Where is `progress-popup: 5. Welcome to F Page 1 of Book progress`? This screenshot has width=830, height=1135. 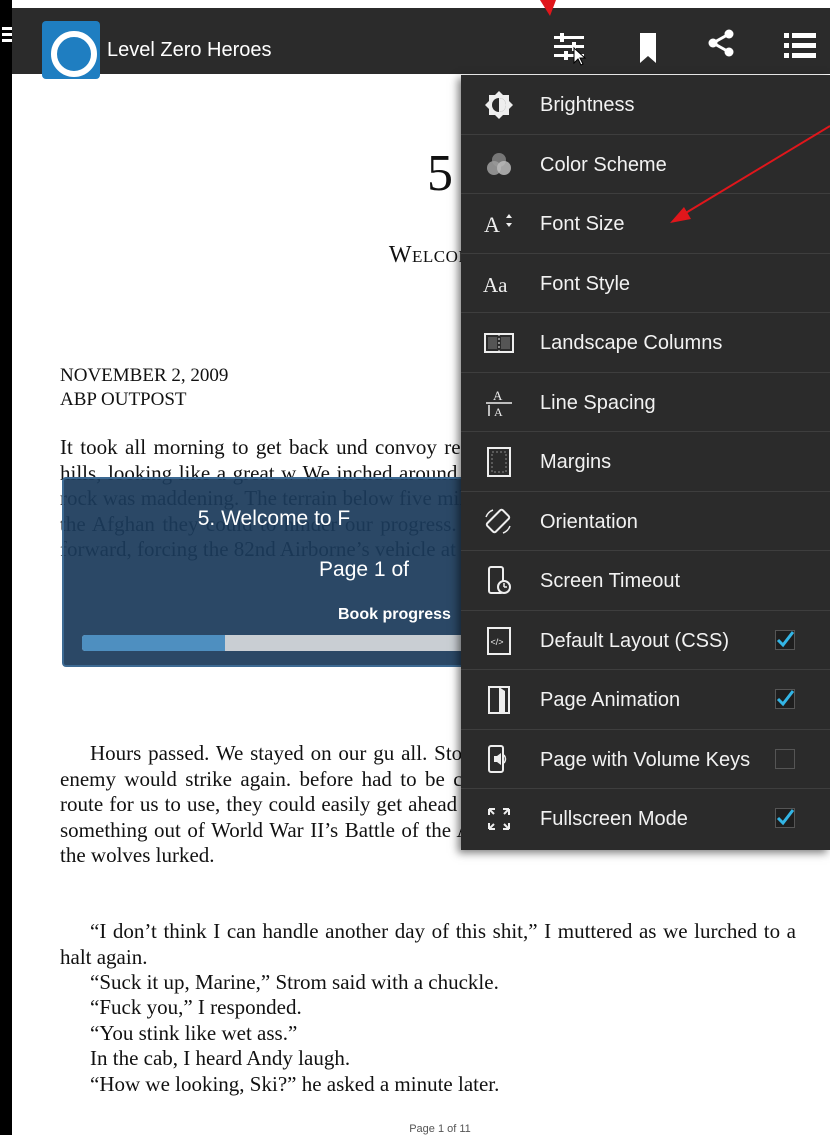 progress-popup: 5. Welcome to F Page 1 of Book progress is located at coordinates (282, 572).